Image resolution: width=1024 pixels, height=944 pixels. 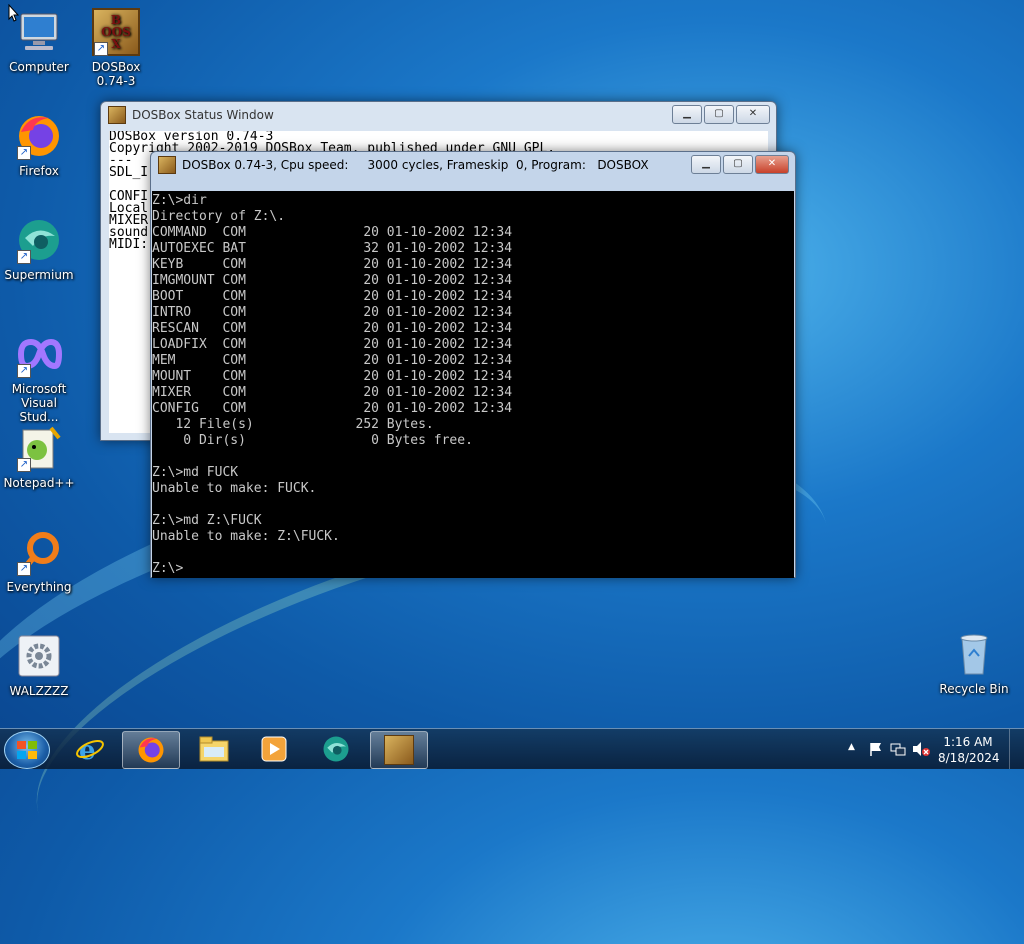 I want to click on desktop-icon-label: Computer, so click(x=39, y=67).